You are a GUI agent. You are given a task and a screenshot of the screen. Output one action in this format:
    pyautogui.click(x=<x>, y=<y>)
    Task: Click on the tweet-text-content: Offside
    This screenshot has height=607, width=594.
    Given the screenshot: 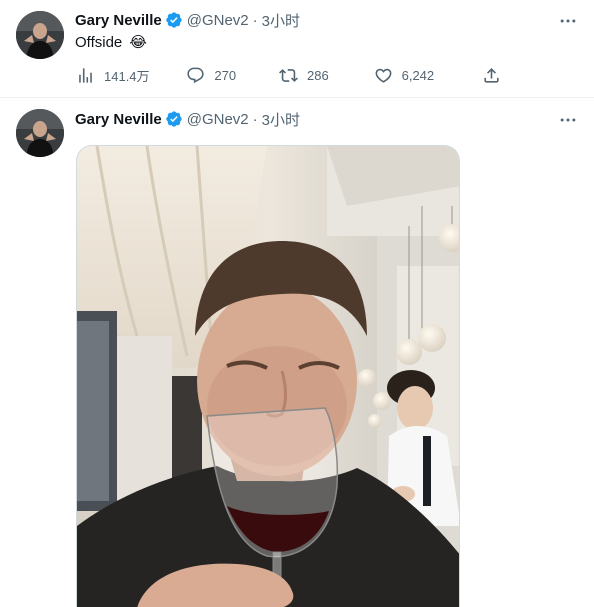 What is the action you would take?
    pyautogui.click(x=99, y=42)
    